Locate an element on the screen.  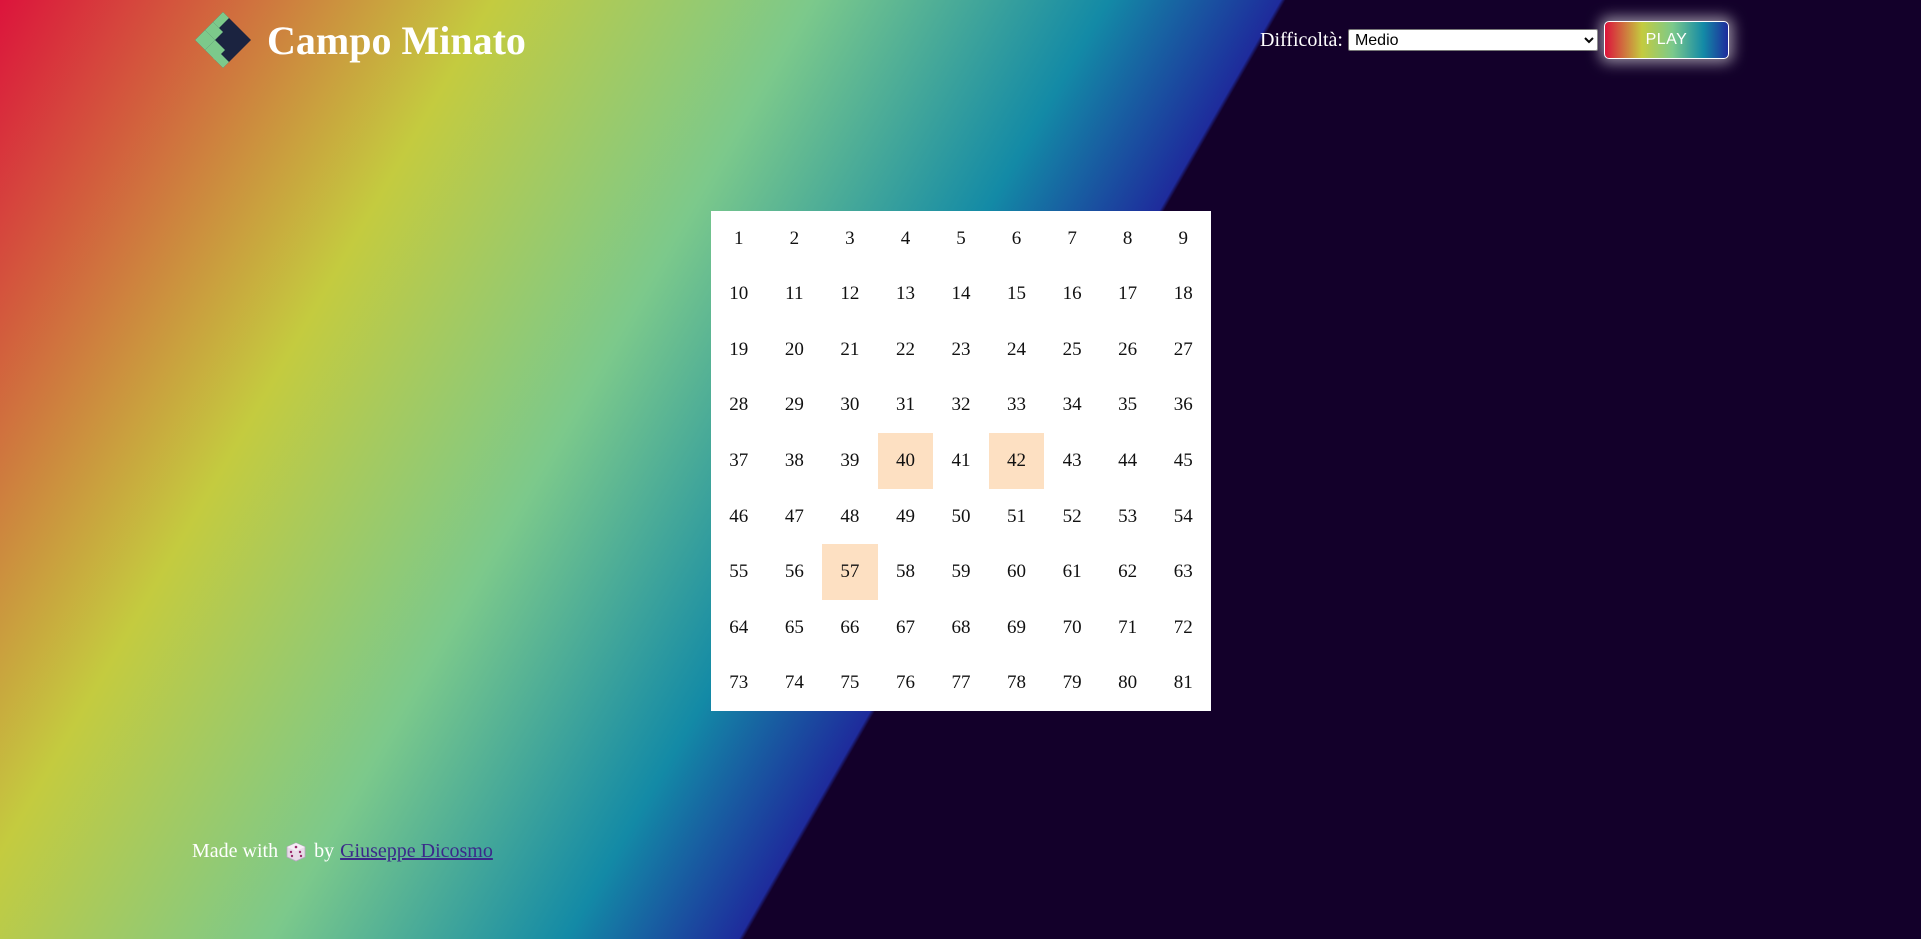
board-cell: 10 is located at coordinates (739, 295).